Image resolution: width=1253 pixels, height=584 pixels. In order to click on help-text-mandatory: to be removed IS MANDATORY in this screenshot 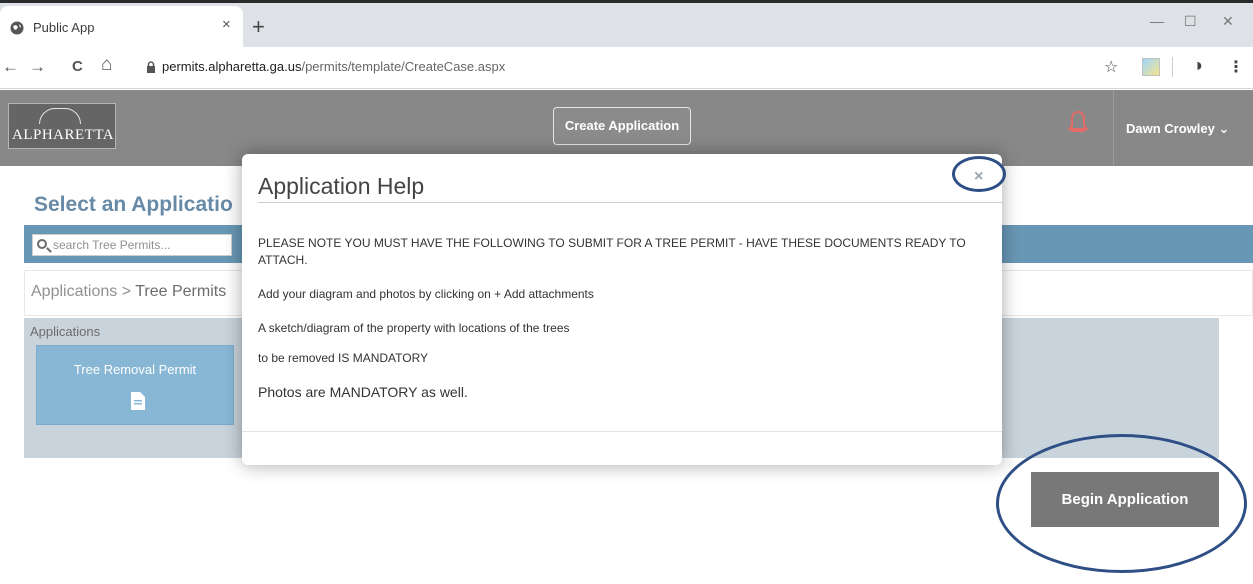, I will do `click(343, 358)`.